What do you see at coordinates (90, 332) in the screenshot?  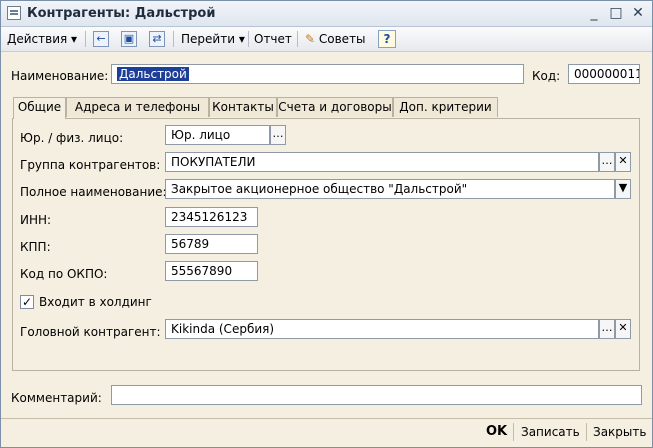 I see `parent-label: Головной контрагент:` at bounding box center [90, 332].